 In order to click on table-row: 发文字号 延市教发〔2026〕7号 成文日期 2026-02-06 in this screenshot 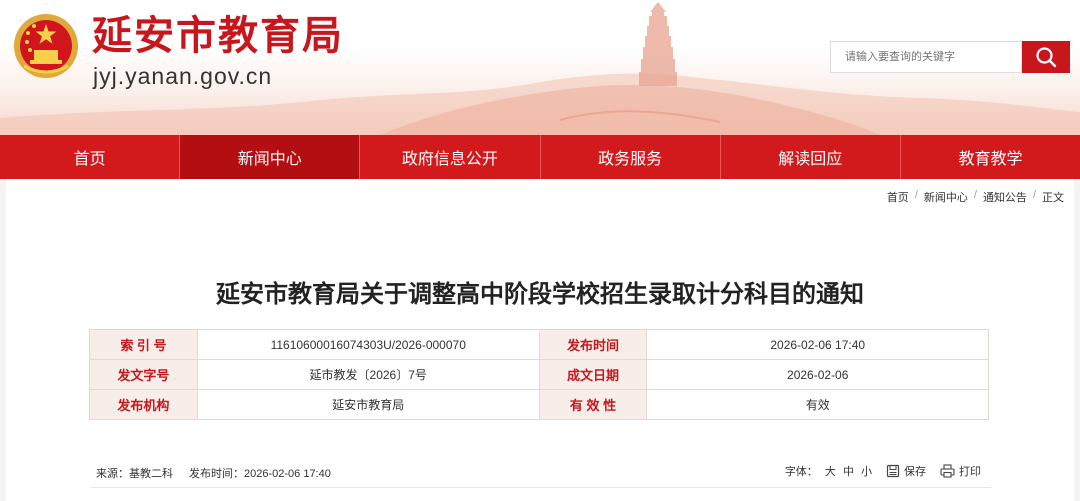, I will do `click(539, 374)`.